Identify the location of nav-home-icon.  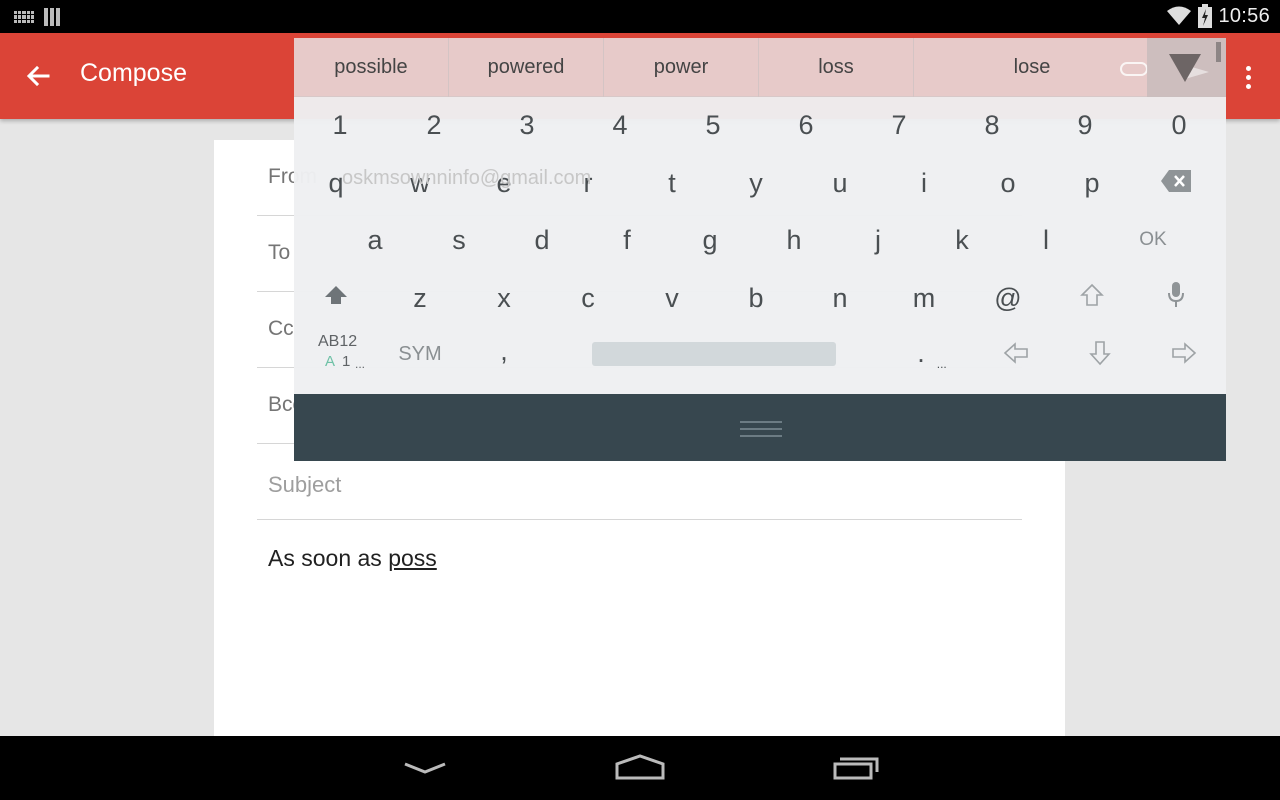
(640, 770).